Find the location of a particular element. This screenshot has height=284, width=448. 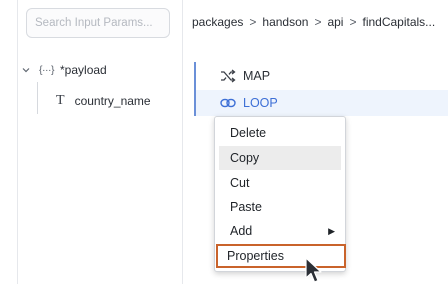

breadcrumb-item-api: api is located at coordinates (335, 22).